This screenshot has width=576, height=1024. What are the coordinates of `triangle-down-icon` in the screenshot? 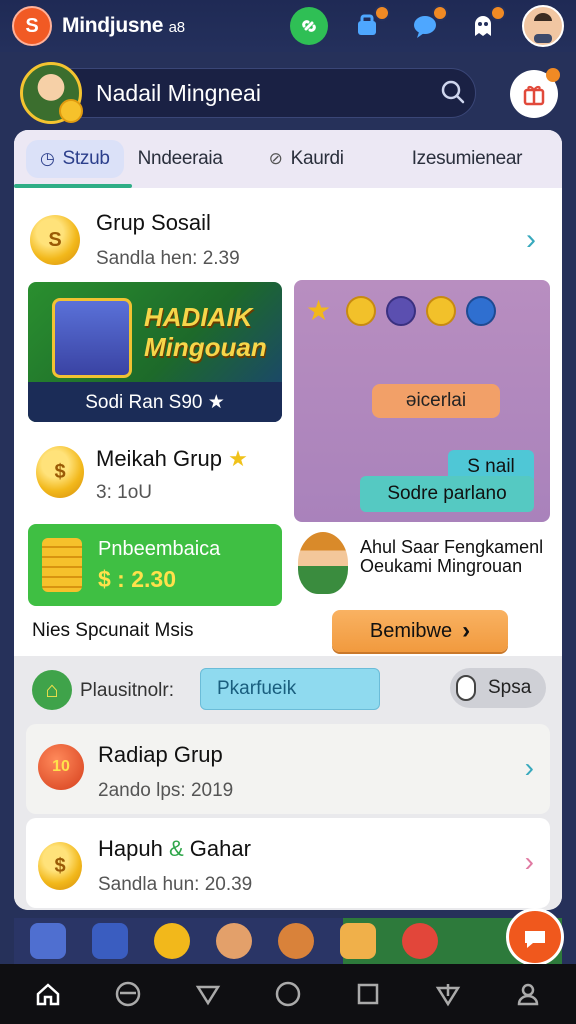 It's located at (208, 994).